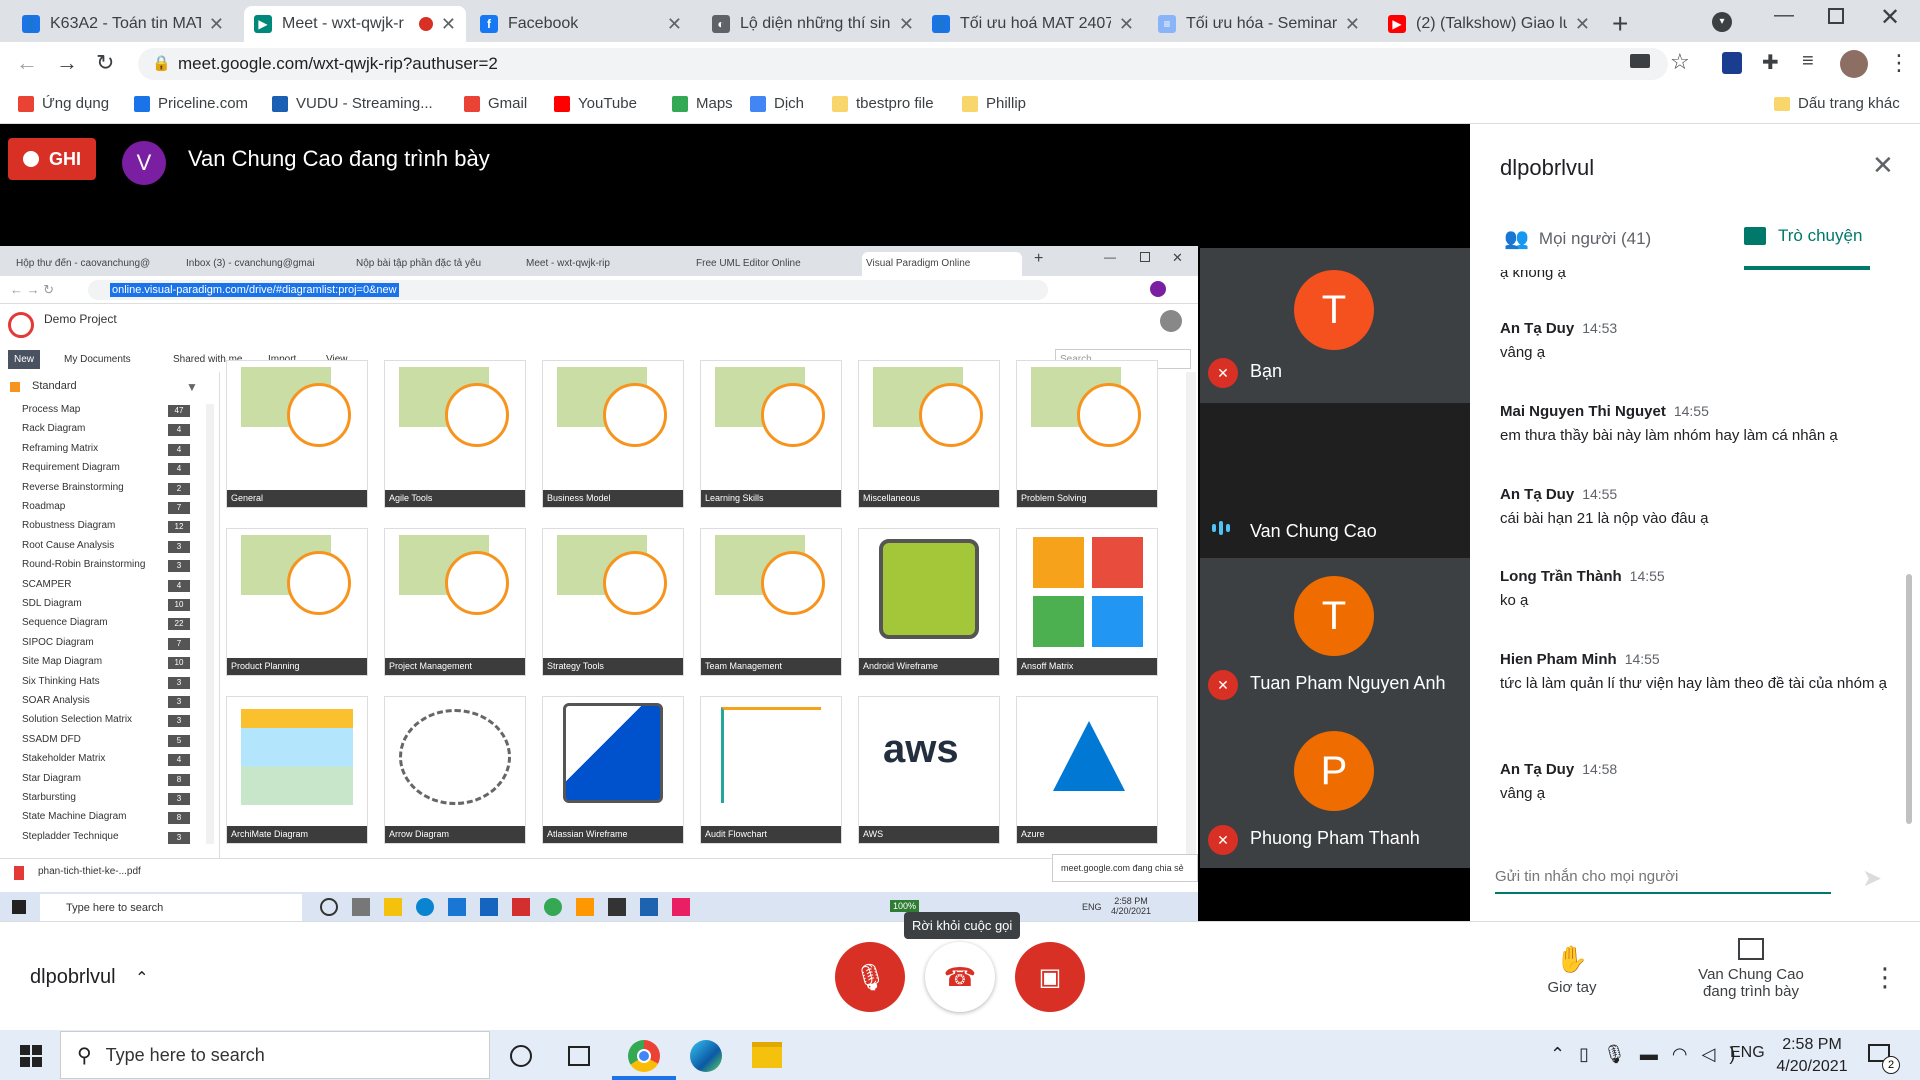 This screenshot has width=1920, height=1080. I want to click on task-view-icon, so click(579, 1056).